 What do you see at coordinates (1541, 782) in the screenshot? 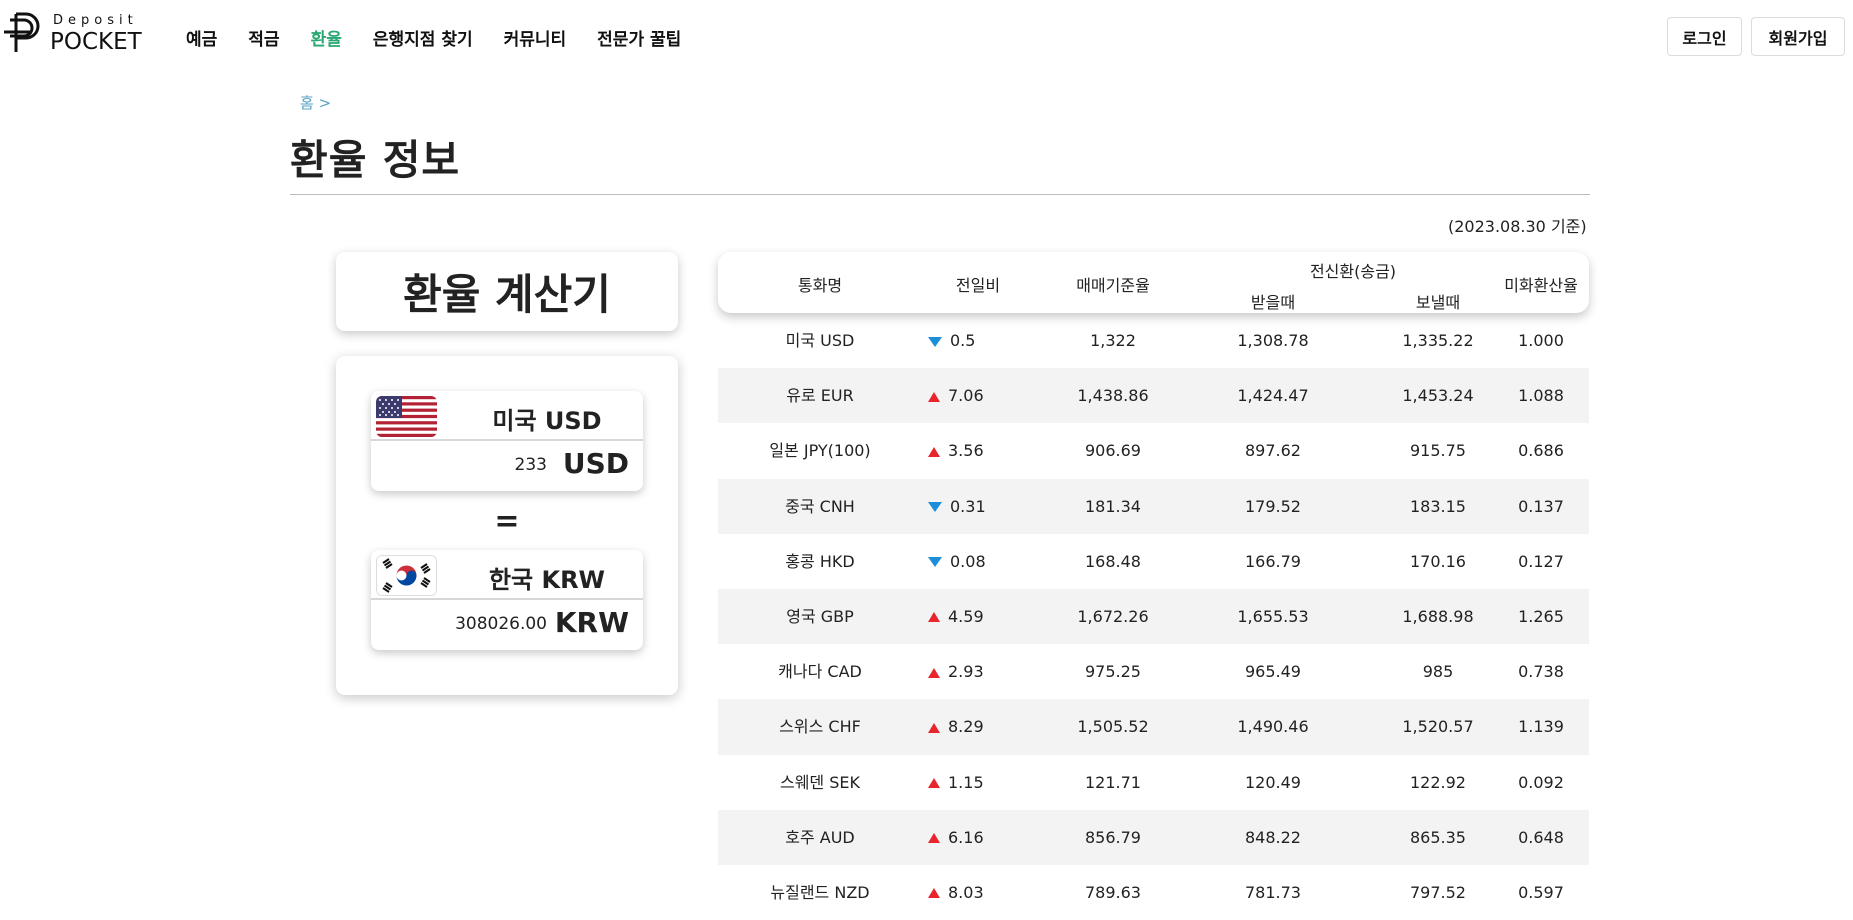
I see `usd-rate: 0.092` at bounding box center [1541, 782].